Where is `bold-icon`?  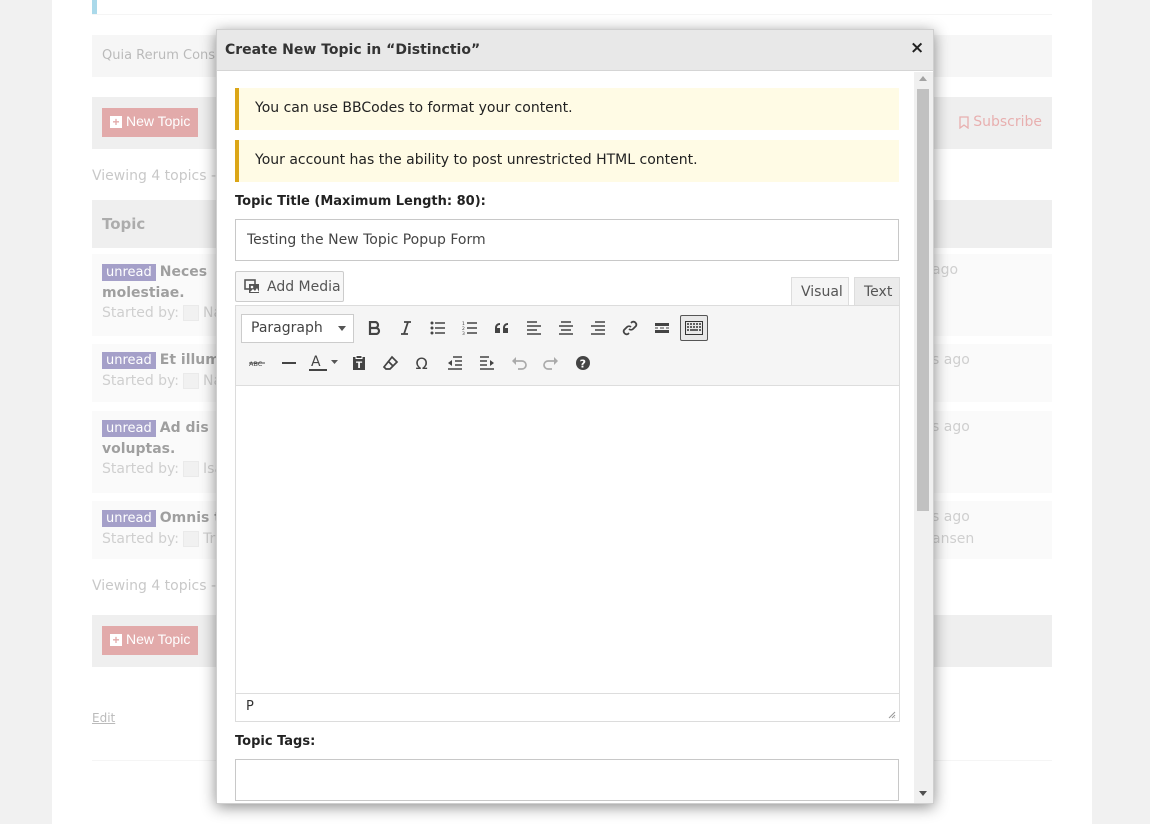
bold-icon is located at coordinates (374, 328).